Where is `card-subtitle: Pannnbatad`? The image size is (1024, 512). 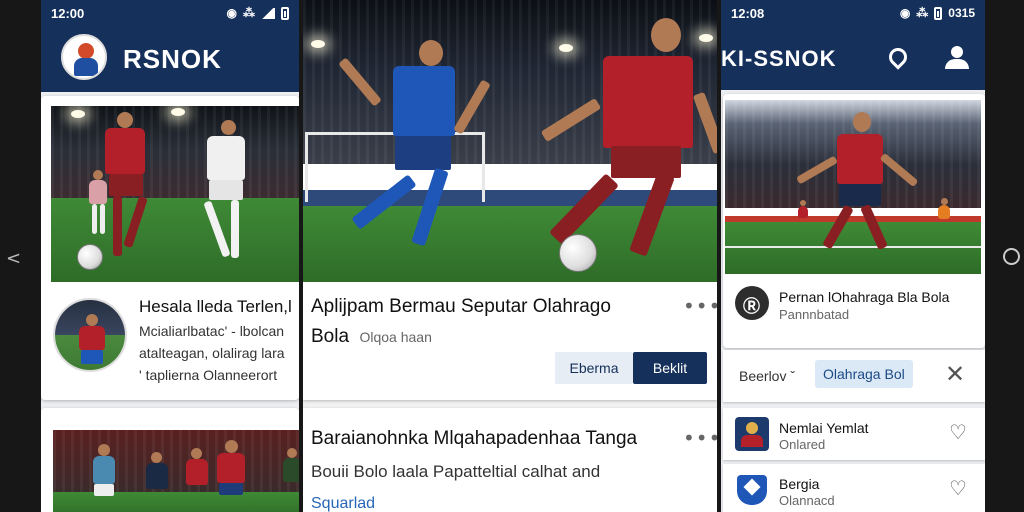
card-subtitle: Pannnbatad is located at coordinates (814, 314).